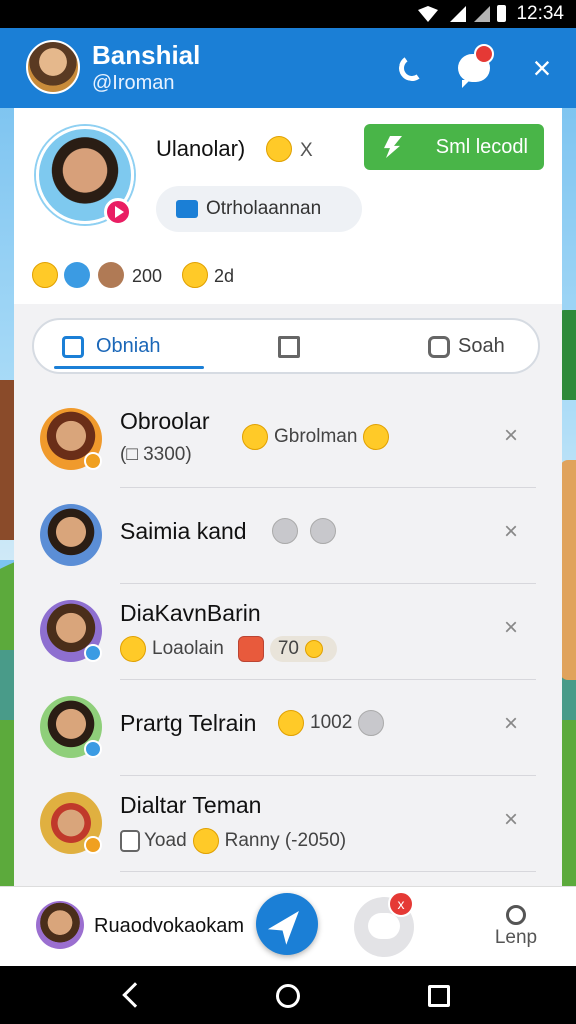 Image resolution: width=576 pixels, height=1024 pixels. I want to click on stat-count: 2d, so click(224, 276).